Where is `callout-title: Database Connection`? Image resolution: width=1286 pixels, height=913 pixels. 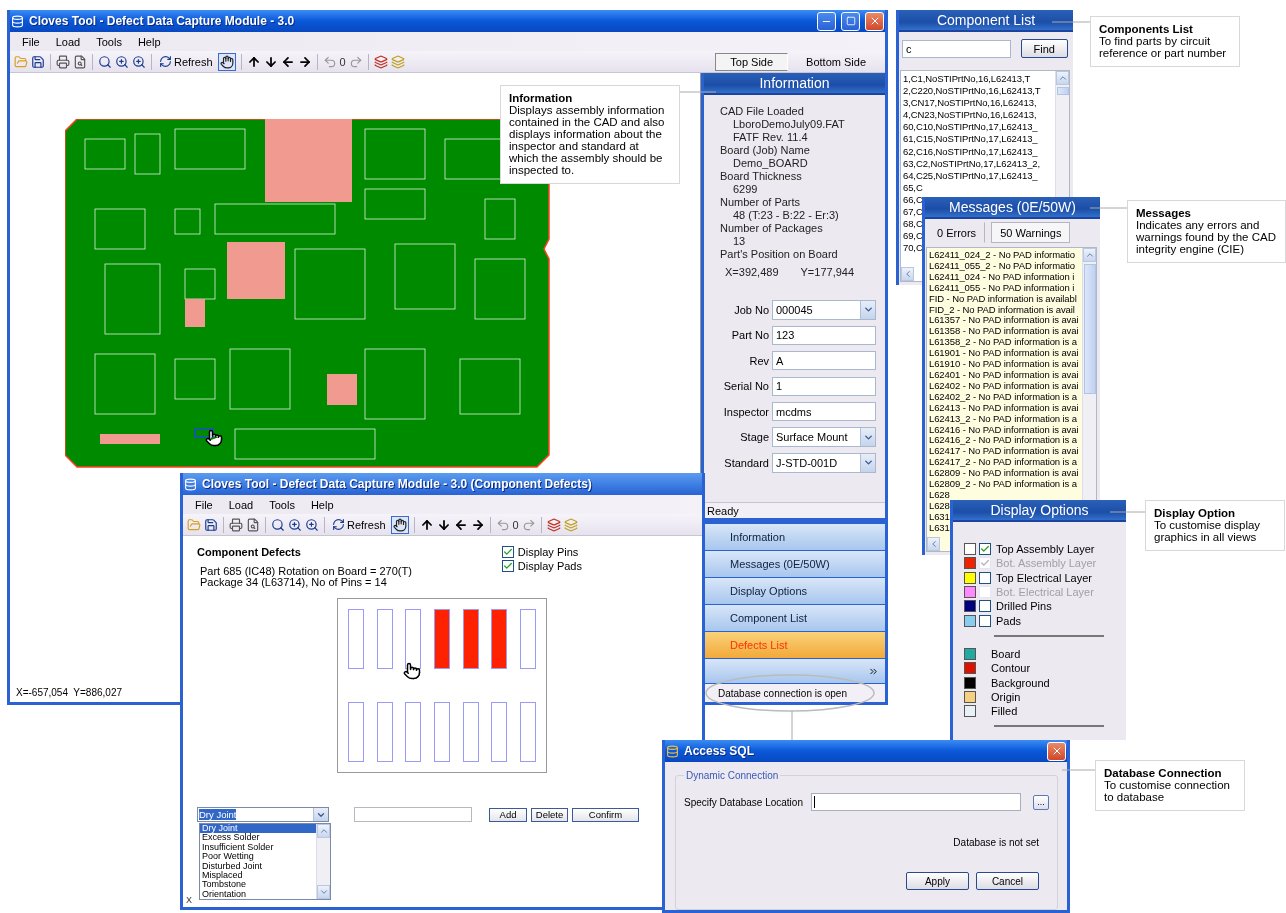 callout-title: Database Connection is located at coordinates (1163, 773).